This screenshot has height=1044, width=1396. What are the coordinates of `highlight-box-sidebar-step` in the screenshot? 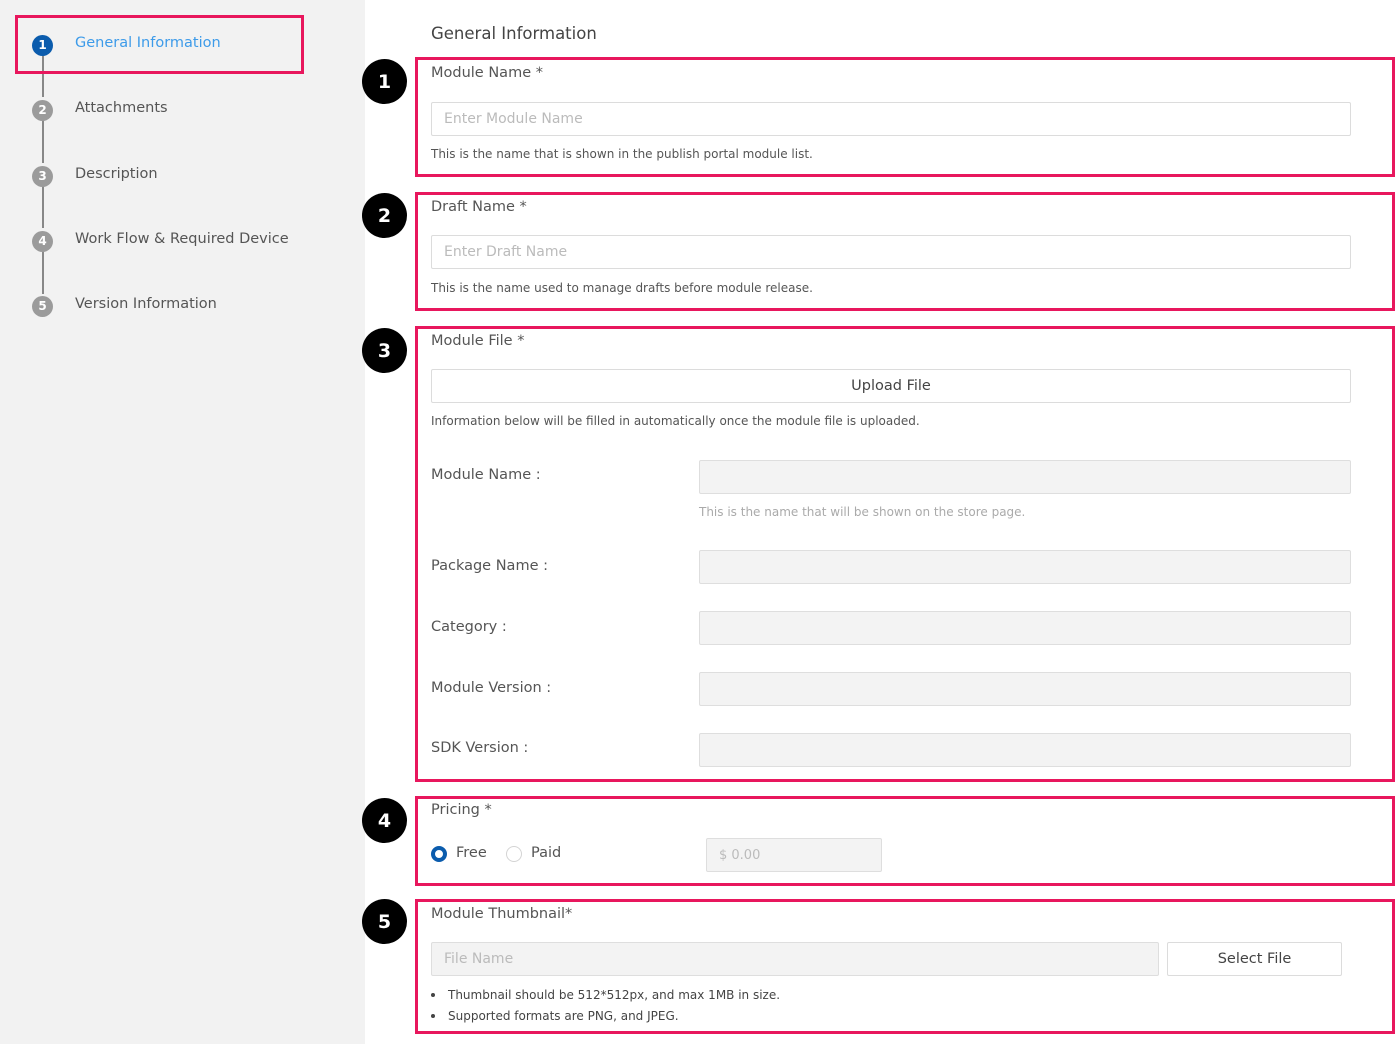 It's located at (159, 44).